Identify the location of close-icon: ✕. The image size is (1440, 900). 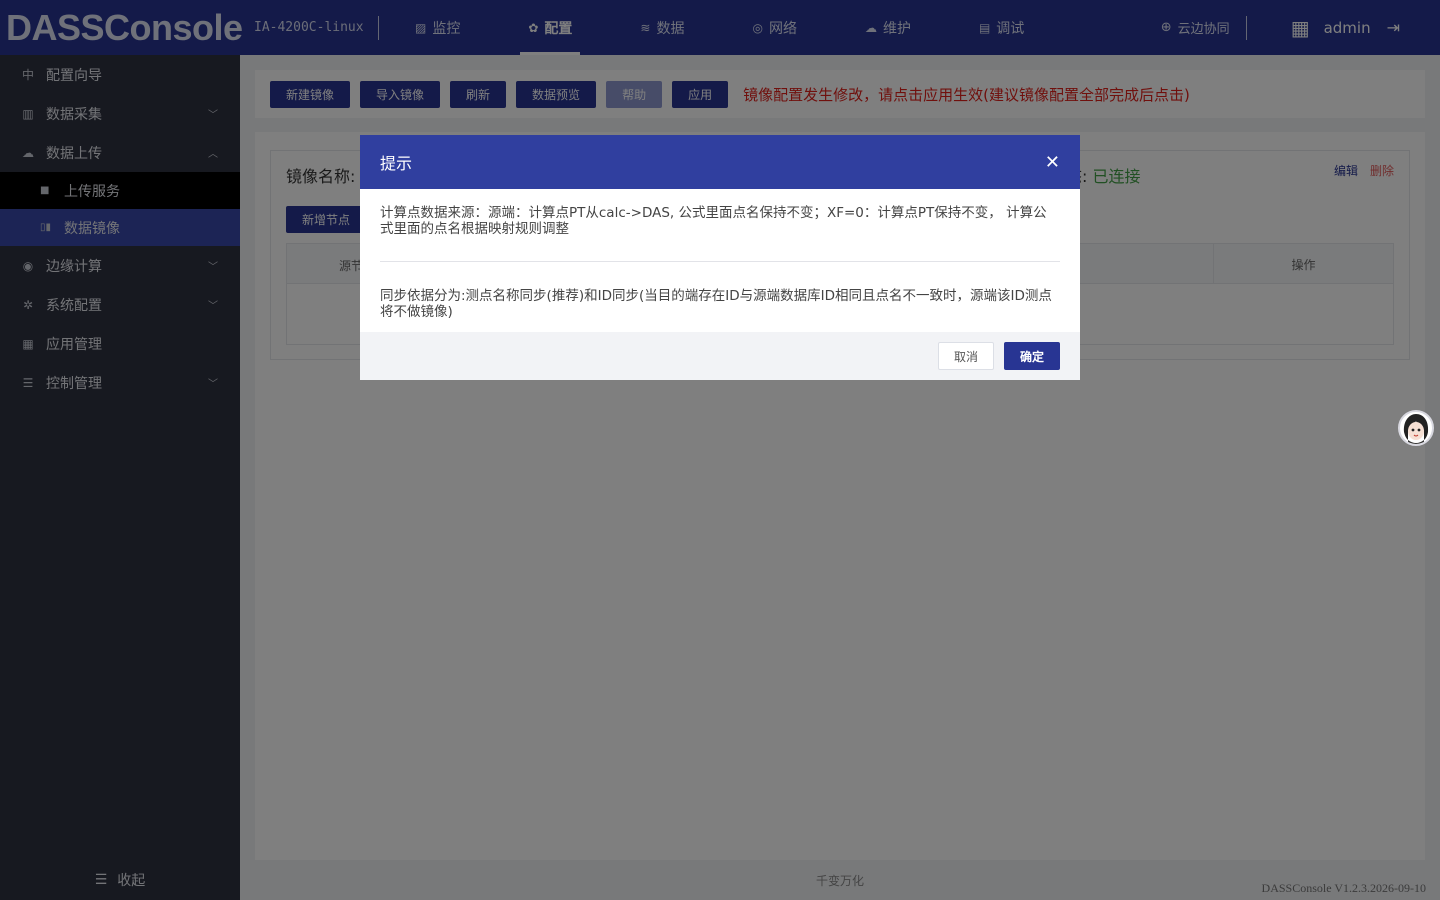
(1052, 162).